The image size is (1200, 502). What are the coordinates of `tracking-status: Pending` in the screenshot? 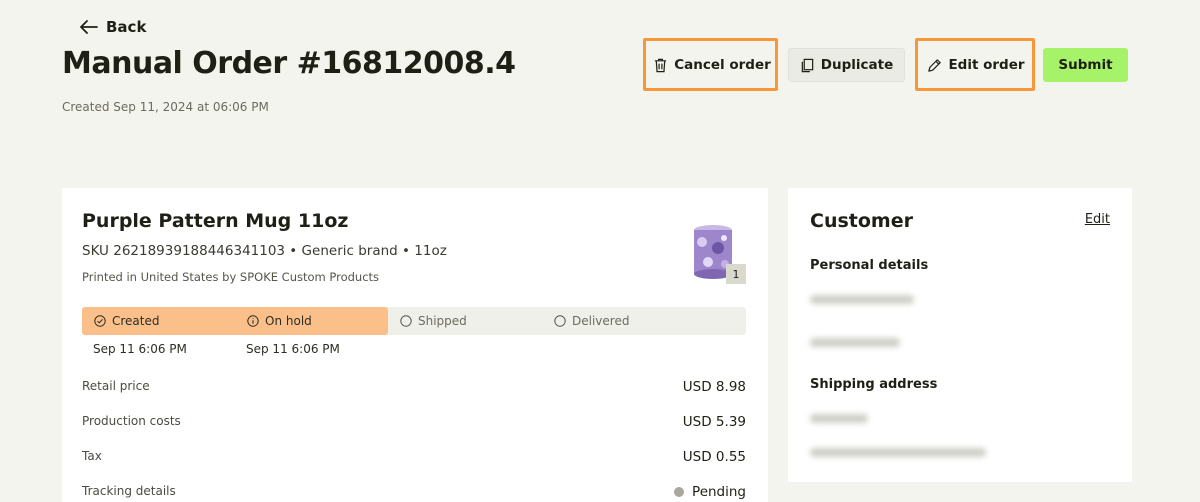 It's located at (710, 492).